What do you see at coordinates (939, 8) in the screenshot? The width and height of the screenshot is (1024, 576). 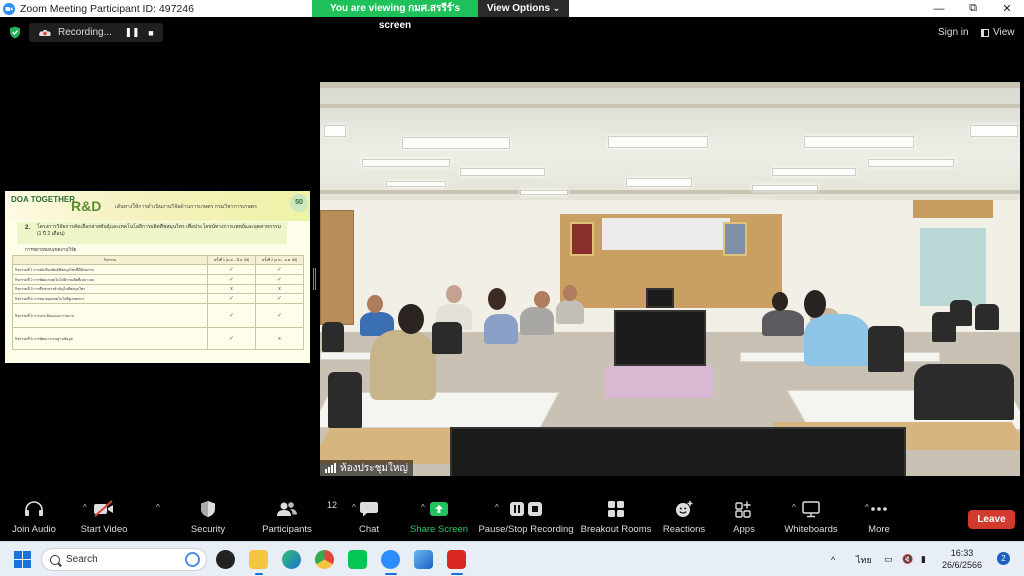 I see `minimize-icon: —` at bounding box center [939, 8].